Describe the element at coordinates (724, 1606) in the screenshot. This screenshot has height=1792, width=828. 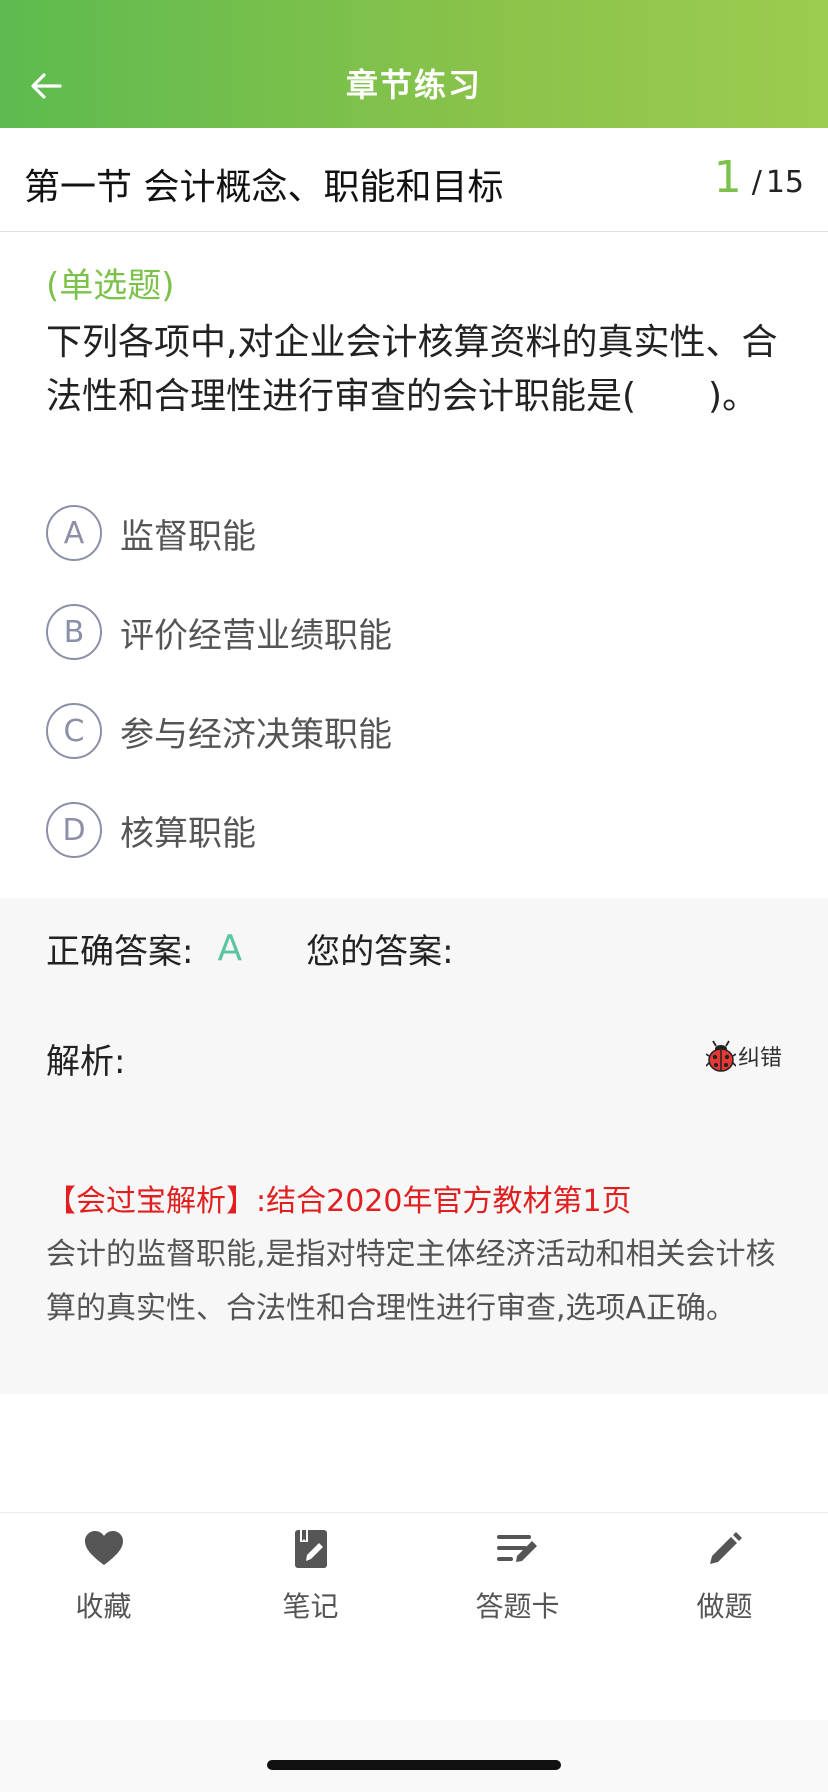
I see `tool-label: 做题` at that location.